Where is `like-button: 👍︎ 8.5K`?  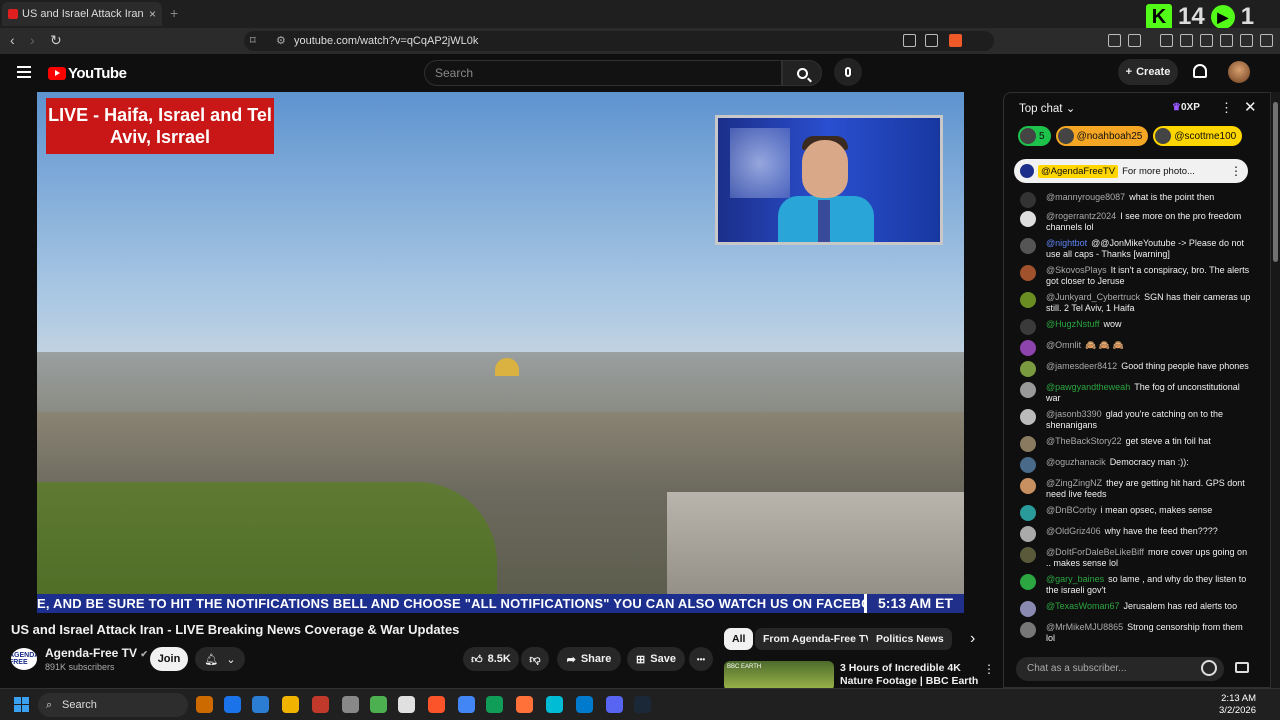
like-button: 👍︎ 8.5K is located at coordinates (491, 659).